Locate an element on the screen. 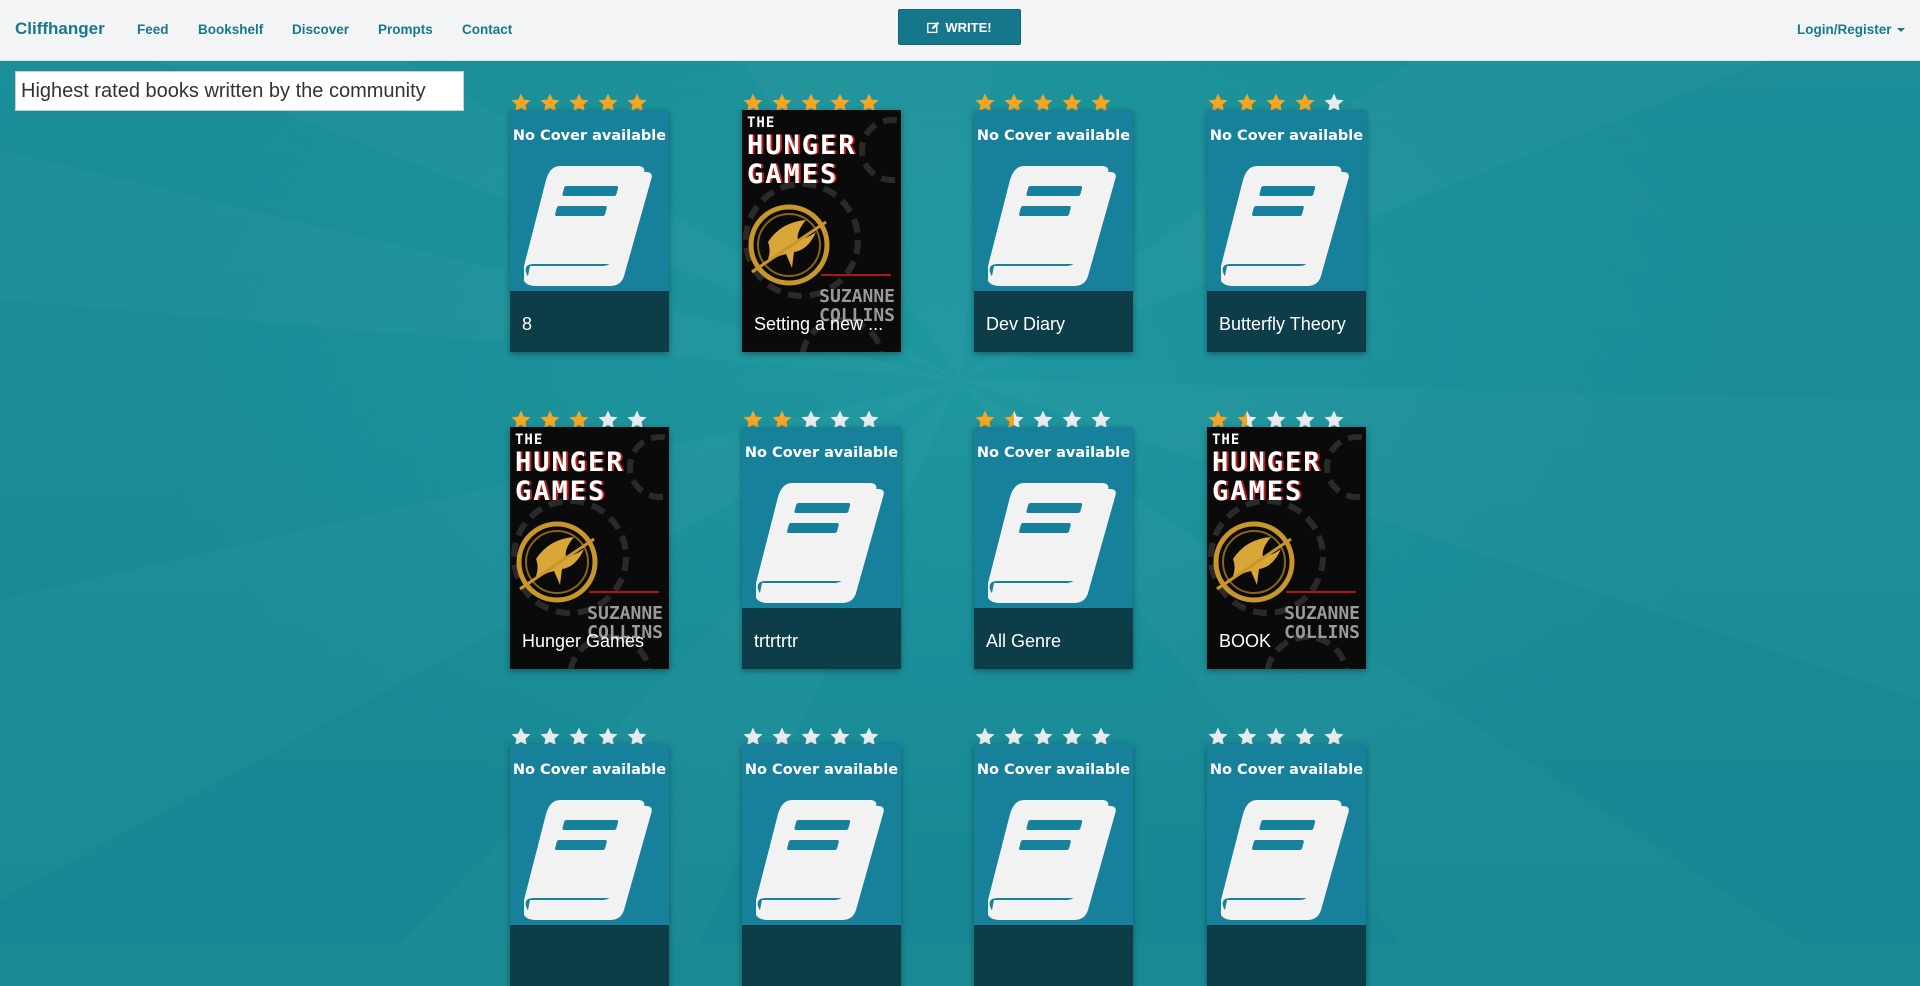 The height and width of the screenshot is (986, 1920). book-card: No Cover available 8 is located at coordinates (589, 222).